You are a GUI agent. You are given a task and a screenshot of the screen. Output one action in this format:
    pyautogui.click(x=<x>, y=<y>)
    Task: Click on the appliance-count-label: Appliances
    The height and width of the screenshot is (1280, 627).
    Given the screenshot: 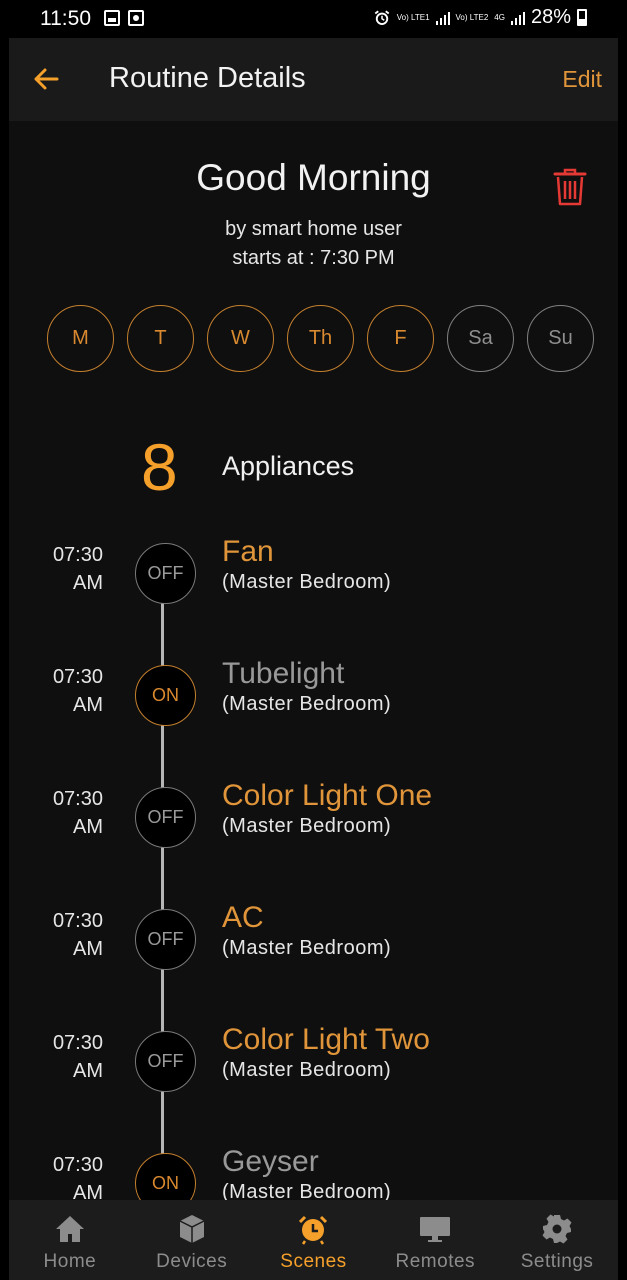 What is the action you would take?
    pyautogui.click(x=288, y=466)
    